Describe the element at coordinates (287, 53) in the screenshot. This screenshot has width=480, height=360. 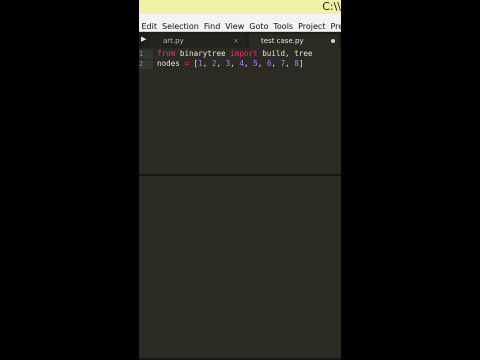
I see `imported-names: build, tree` at that location.